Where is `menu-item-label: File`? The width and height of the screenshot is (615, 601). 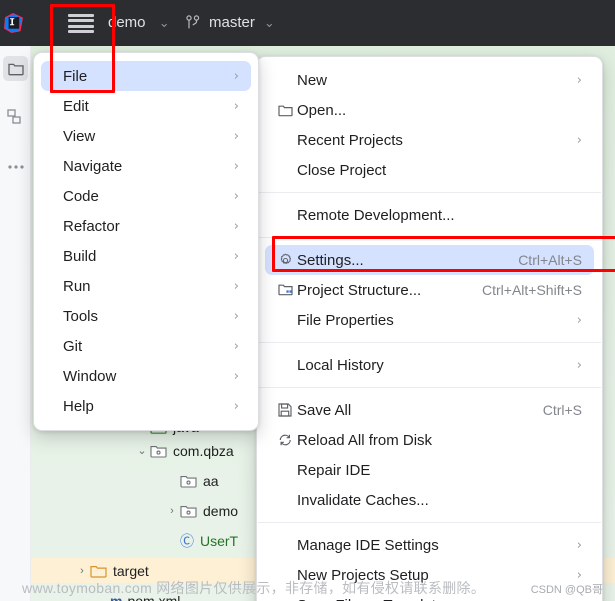 menu-item-label: File is located at coordinates (75, 76).